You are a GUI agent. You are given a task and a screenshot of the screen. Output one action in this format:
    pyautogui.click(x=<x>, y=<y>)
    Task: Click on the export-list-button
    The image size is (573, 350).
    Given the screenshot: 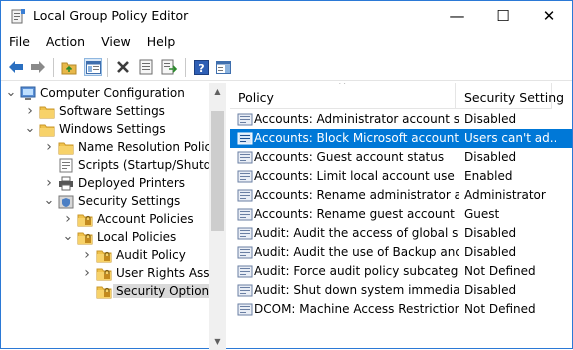 What is the action you would take?
    pyautogui.click(x=169, y=67)
    